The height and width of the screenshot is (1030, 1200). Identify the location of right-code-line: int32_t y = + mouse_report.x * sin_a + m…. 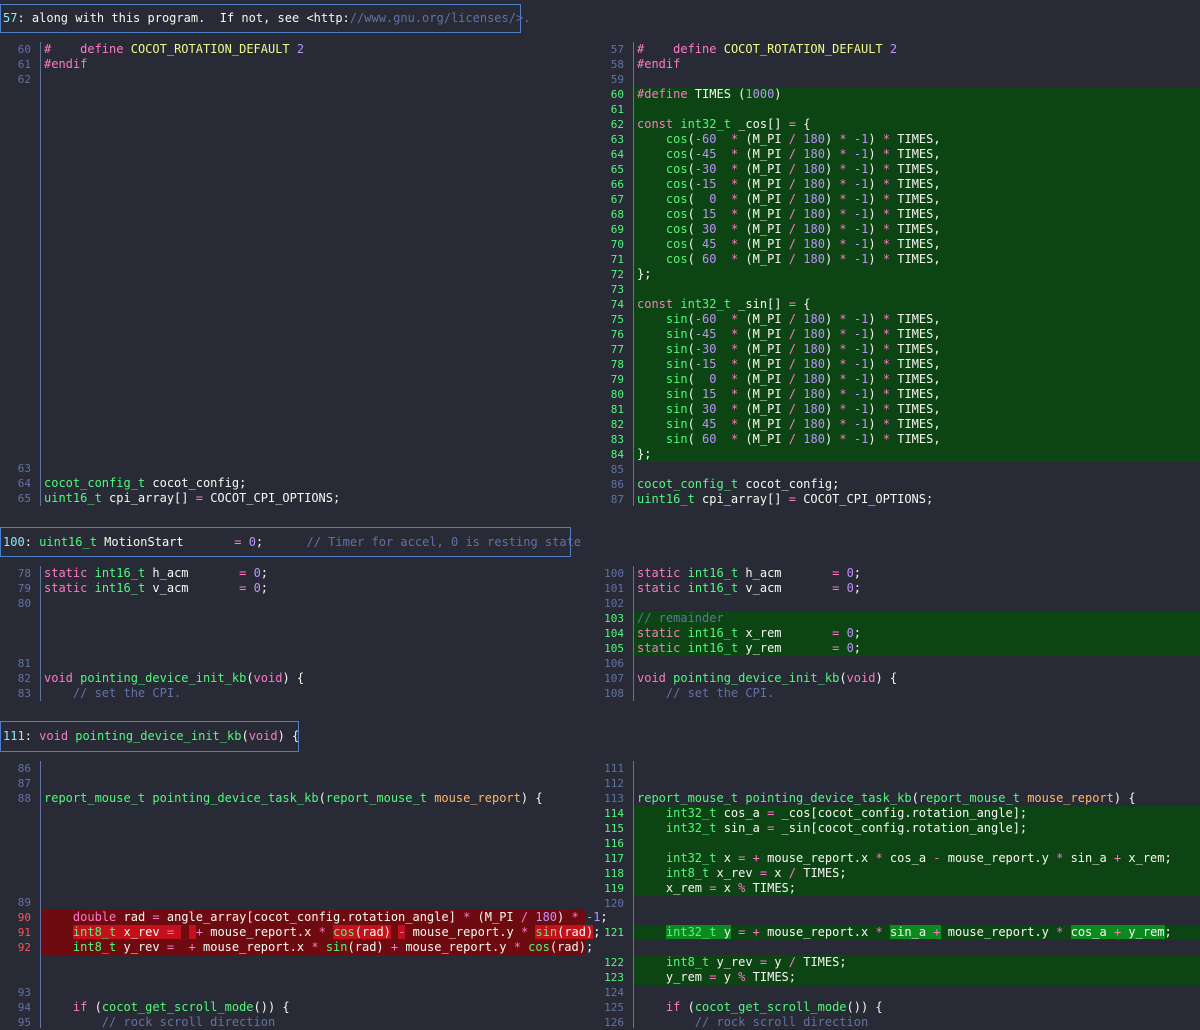
(904, 932).